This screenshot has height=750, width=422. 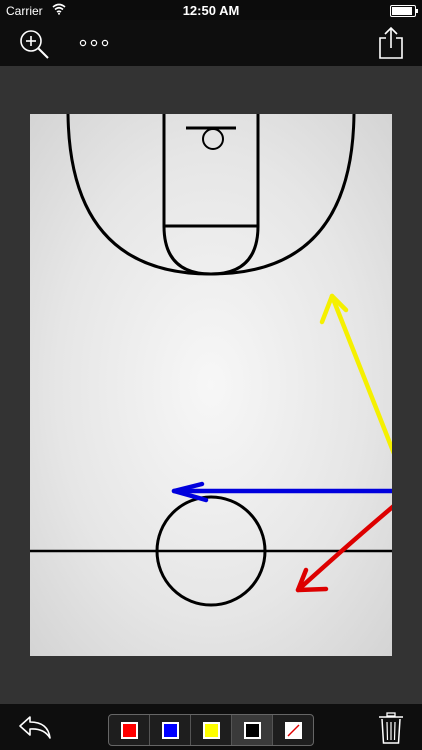 What do you see at coordinates (94, 43) in the screenshot?
I see `more-icon` at bounding box center [94, 43].